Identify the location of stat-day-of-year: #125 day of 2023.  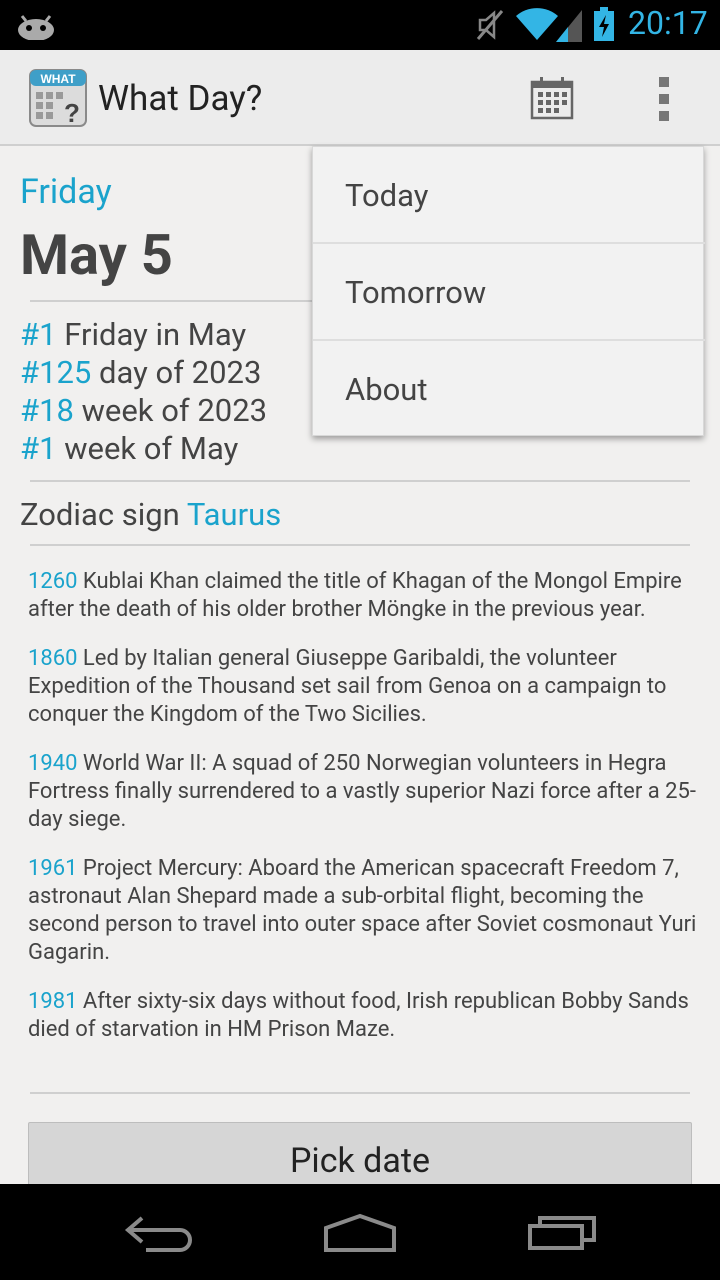
(141, 372).